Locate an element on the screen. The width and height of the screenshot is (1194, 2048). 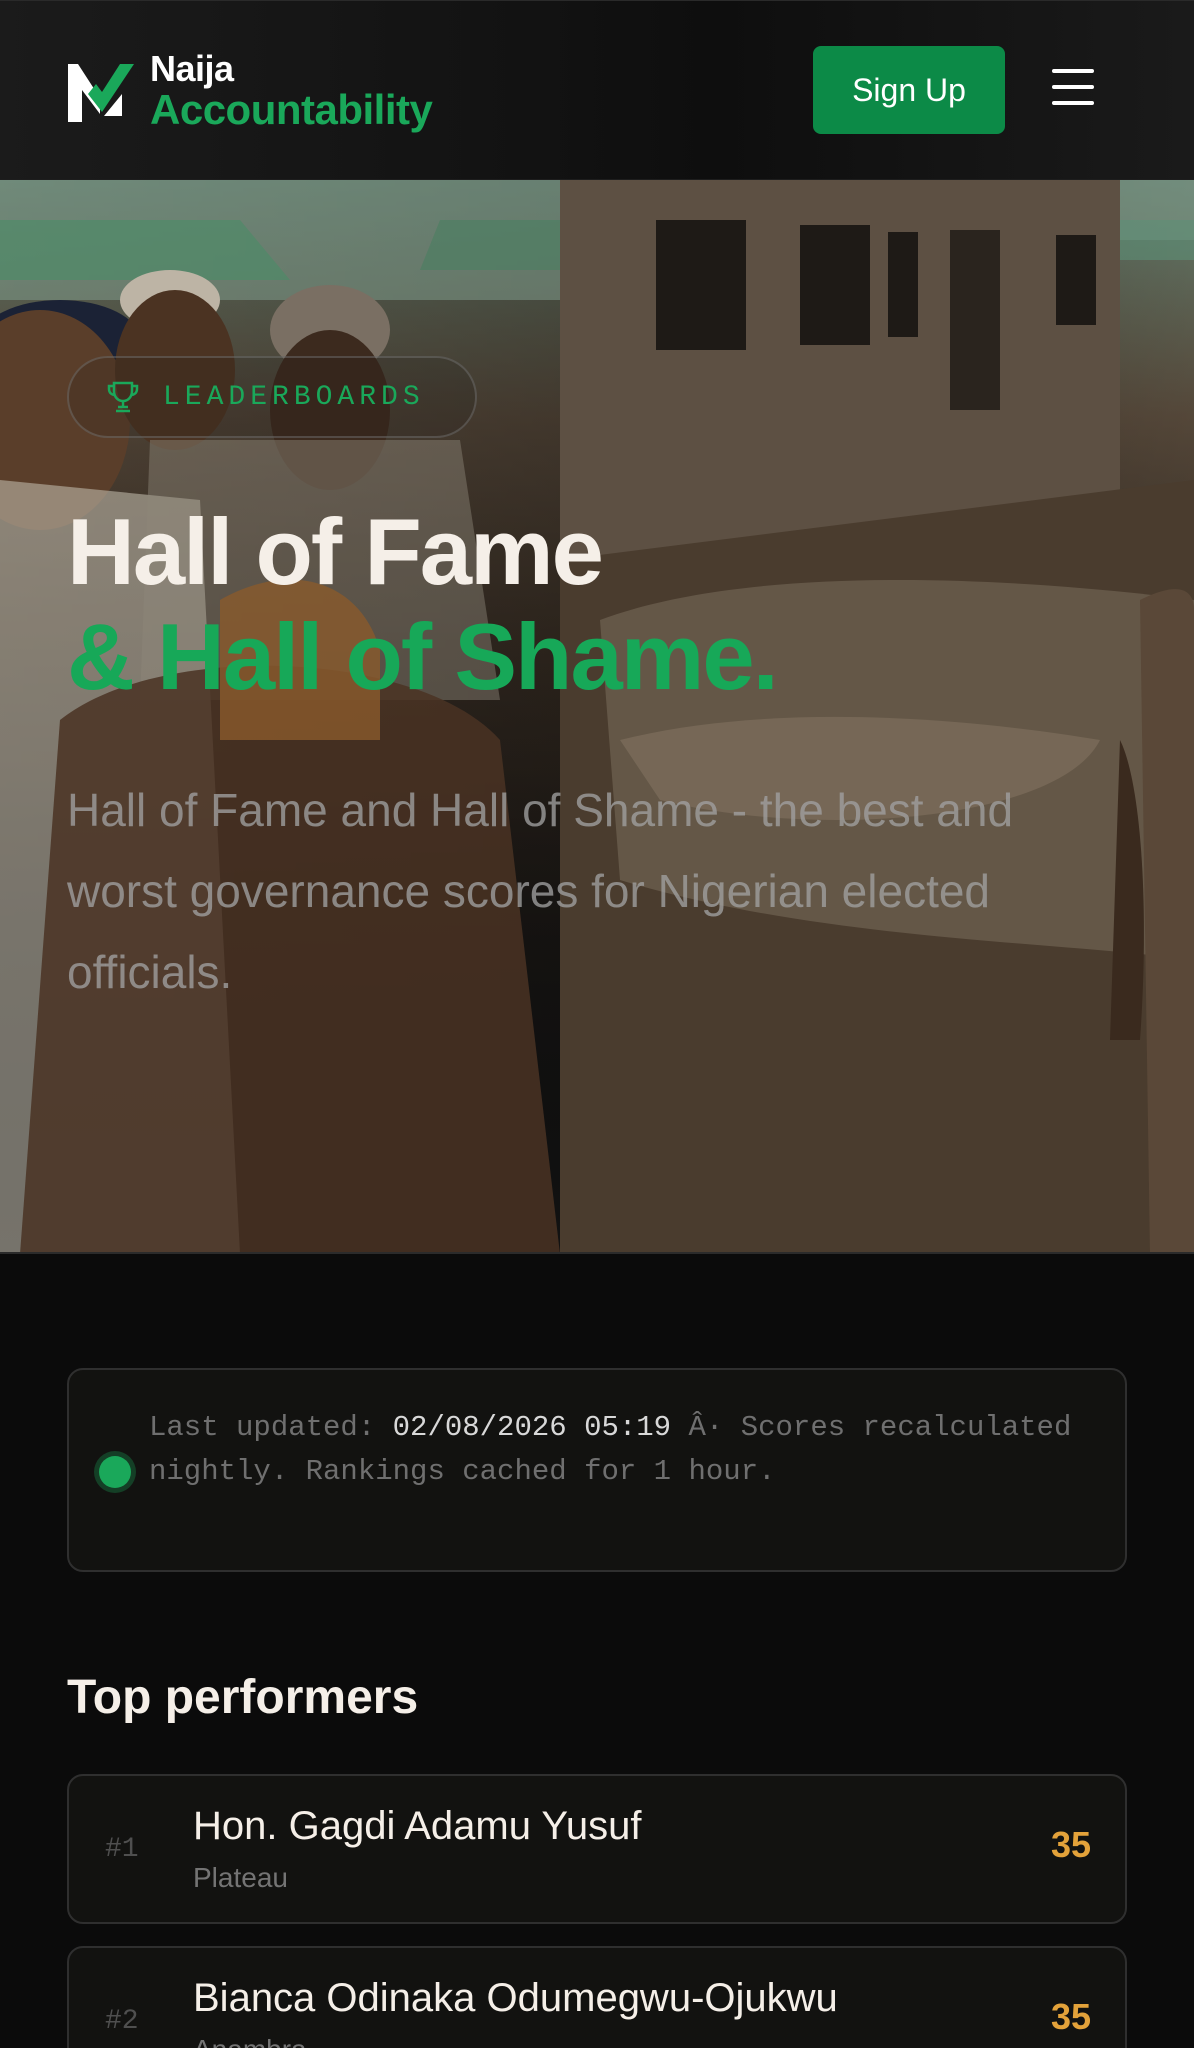
hero-title-line2: & Hall of Shame. is located at coordinates (423, 656).